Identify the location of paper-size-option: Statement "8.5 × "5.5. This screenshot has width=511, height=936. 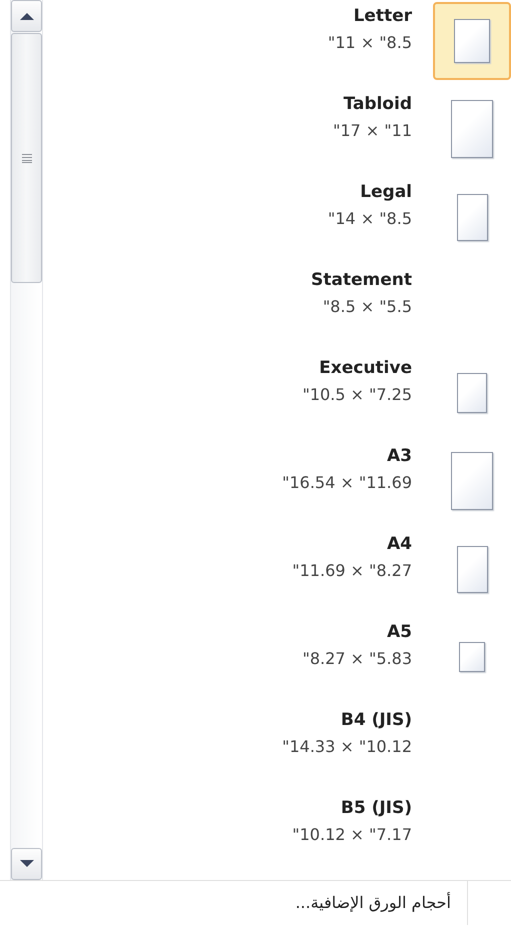
(277, 308).